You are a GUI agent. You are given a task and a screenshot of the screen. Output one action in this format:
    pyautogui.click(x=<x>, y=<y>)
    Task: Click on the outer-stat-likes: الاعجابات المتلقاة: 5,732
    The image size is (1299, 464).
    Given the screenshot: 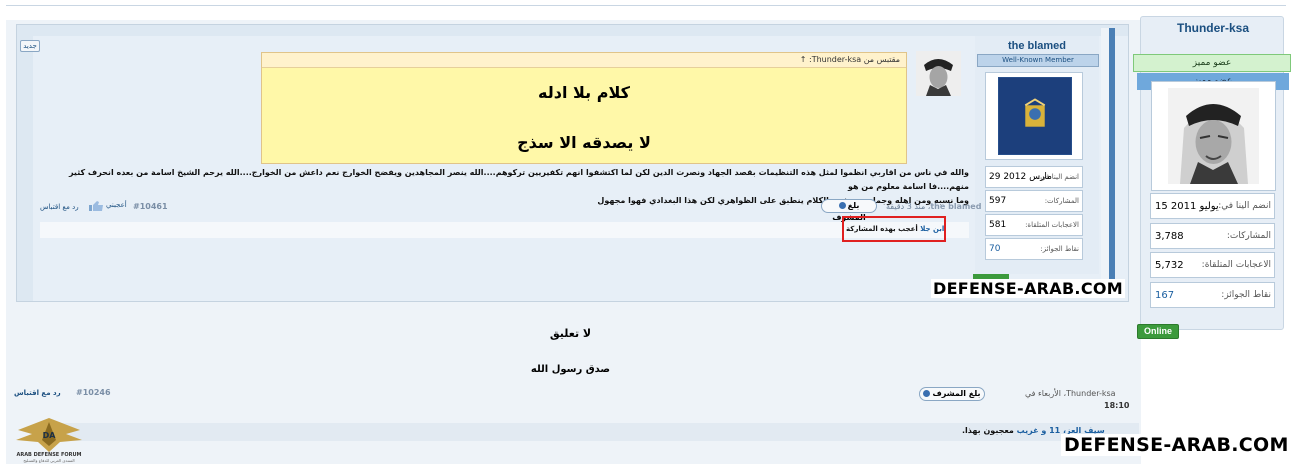 What is the action you would take?
    pyautogui.click(x=1212, y=265)
    